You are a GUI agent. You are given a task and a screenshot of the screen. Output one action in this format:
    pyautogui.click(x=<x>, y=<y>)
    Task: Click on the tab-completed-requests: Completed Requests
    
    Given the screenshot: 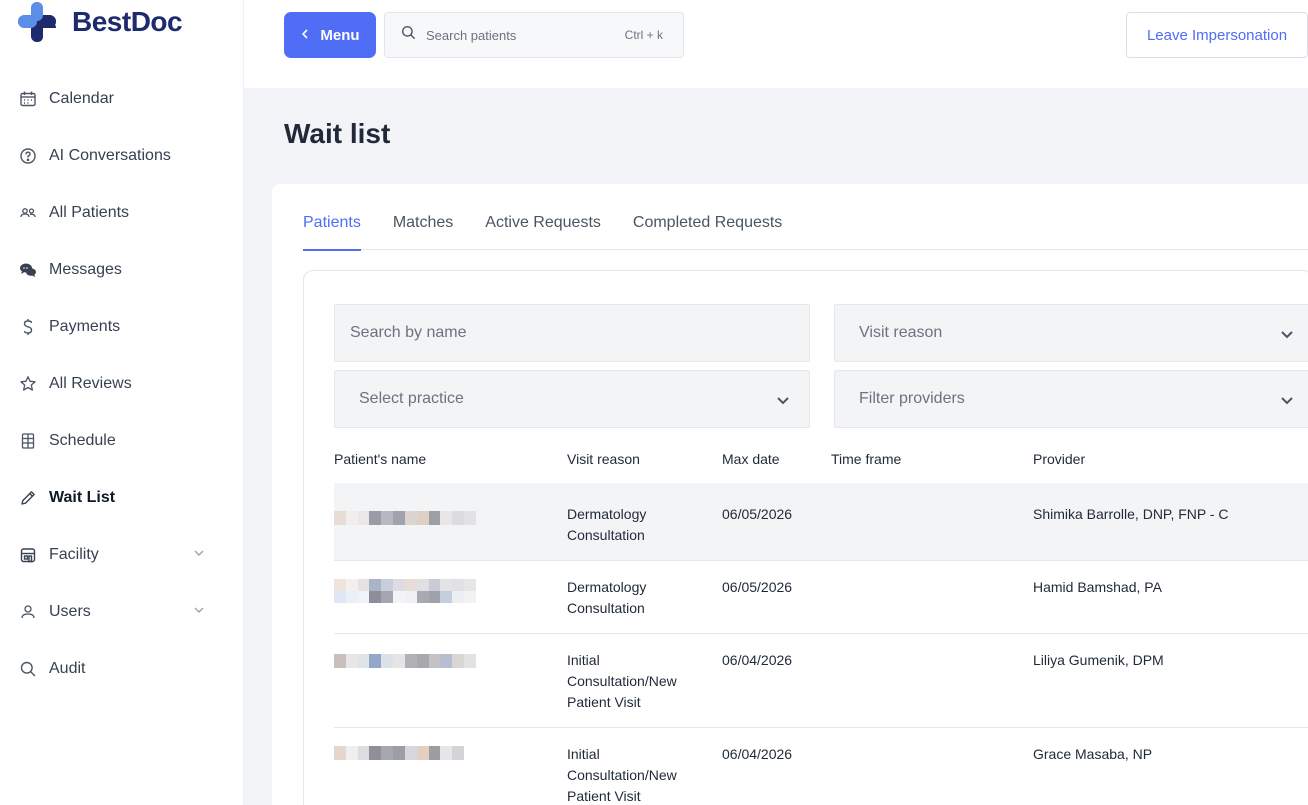 What is the action you would take?
    pyautogui.click(x=707, y=217)
    